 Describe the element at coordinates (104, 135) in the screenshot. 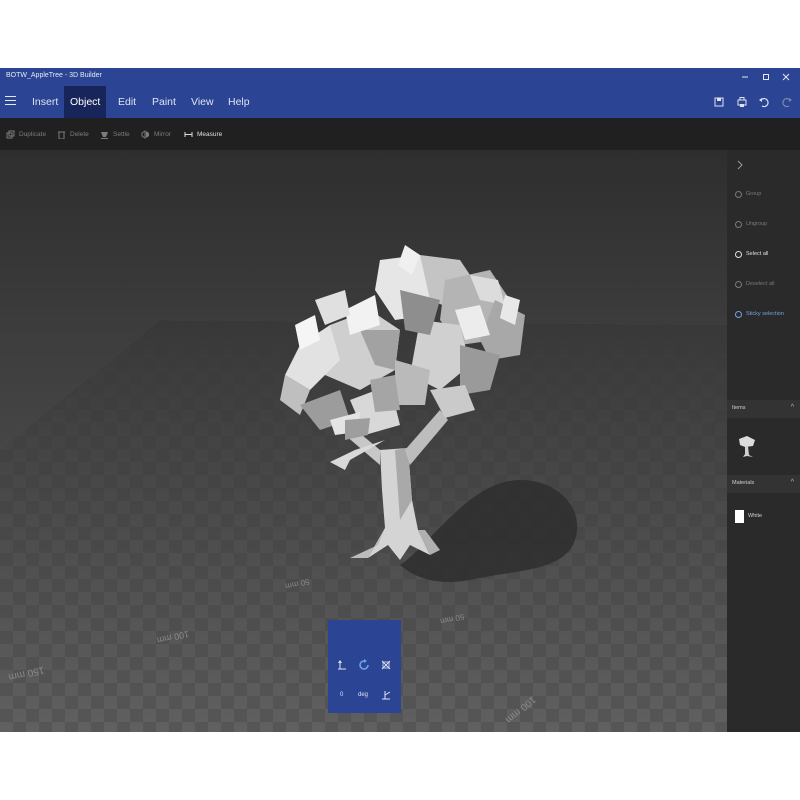

I see `settle-icon` at that location.